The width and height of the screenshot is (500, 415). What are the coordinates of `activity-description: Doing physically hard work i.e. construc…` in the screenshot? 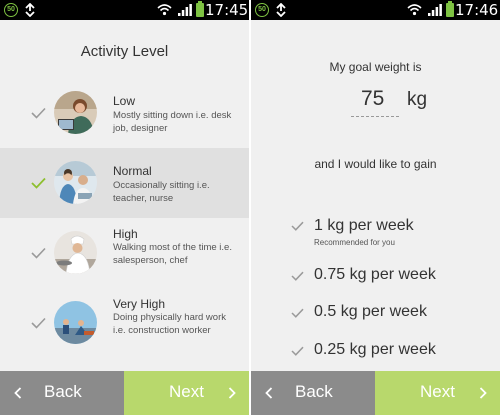 It's located at (169, 324).